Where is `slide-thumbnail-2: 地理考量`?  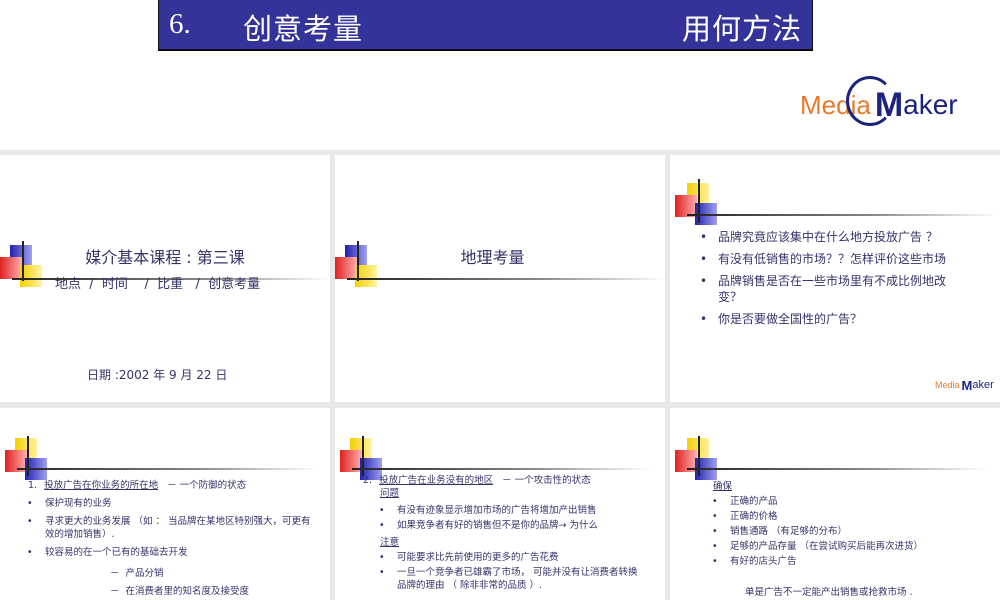 slide-thumbnail-2: 地理考量 is located at coordinates (500, 278).